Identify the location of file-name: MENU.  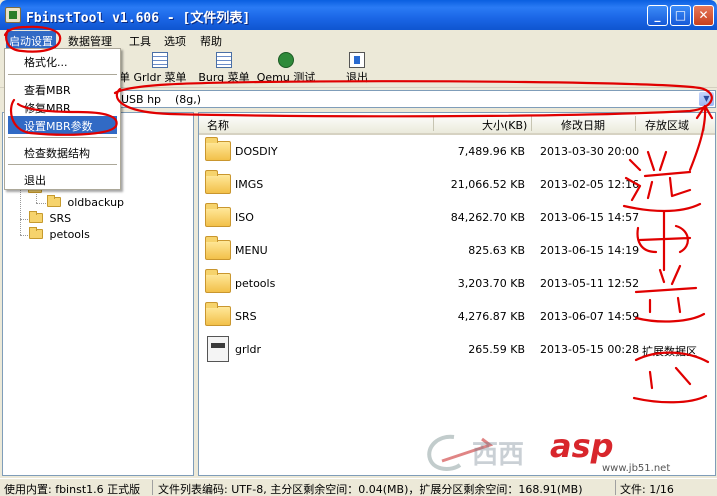
(251, 250).